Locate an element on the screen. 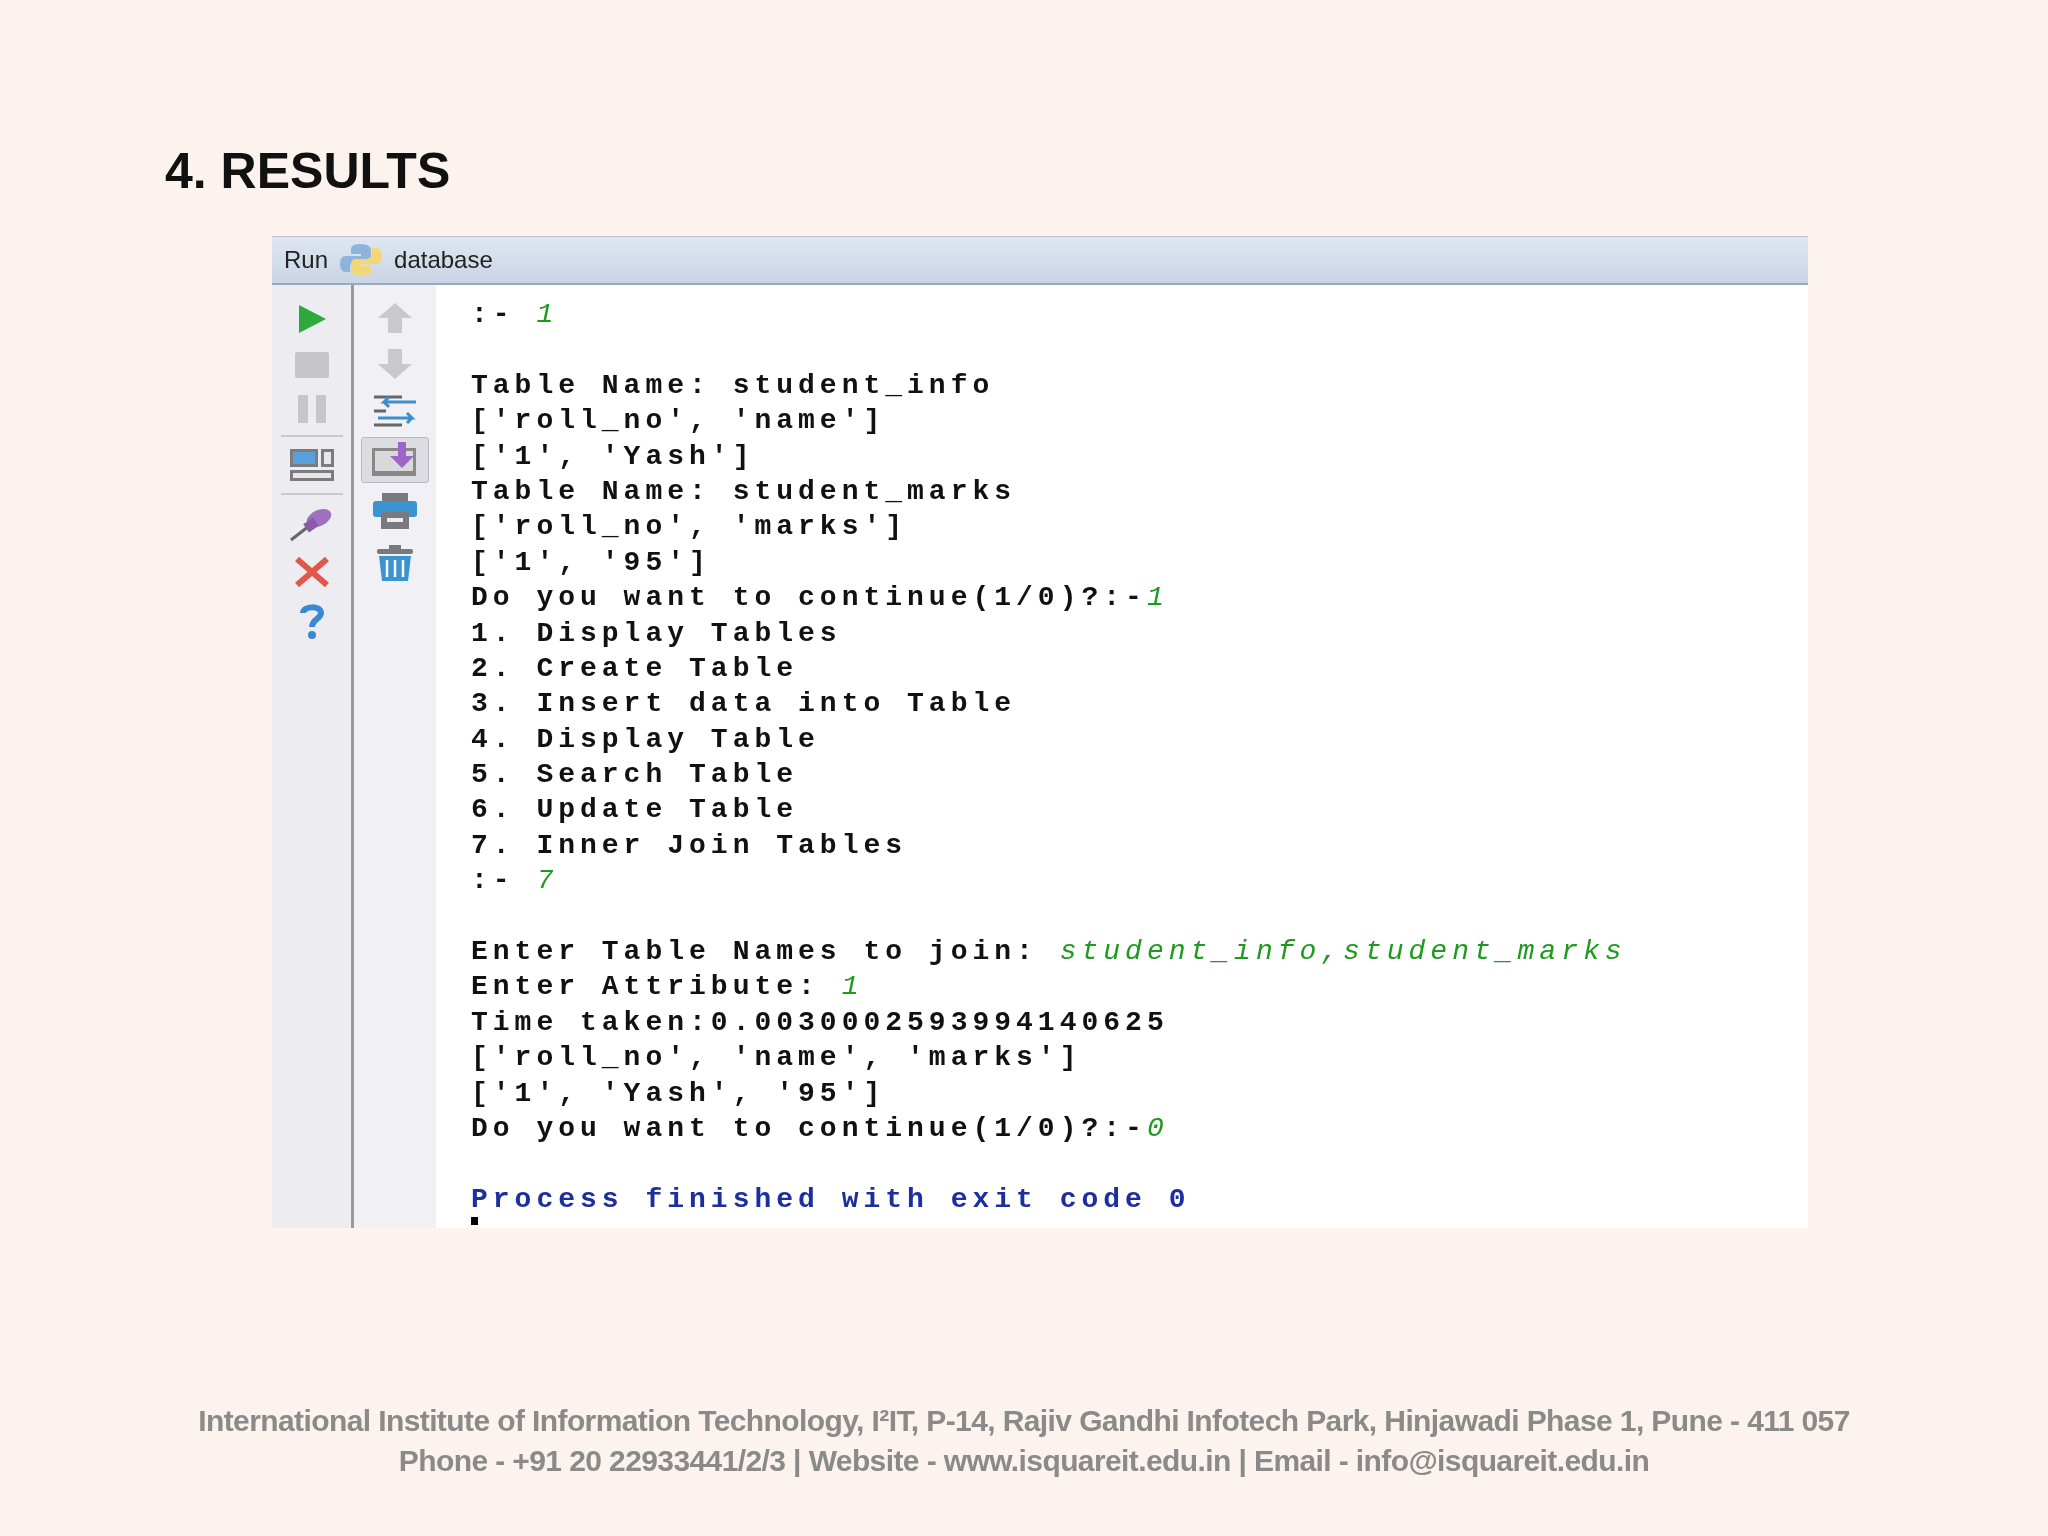 The height and width of the screenshot is (1536, 2048). footer-text: Phone - +91 20 22933441/2/3 | Website - www.isquareit.edu.in | Email - info@isquareit.edu.in is located at coordinates (1024, 1461).